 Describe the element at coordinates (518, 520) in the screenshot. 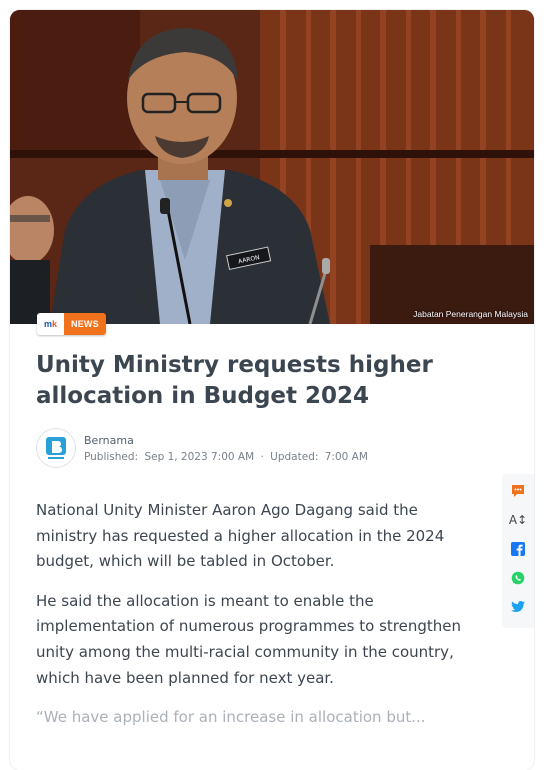

I see `font-size-icon: A↕` at that location.